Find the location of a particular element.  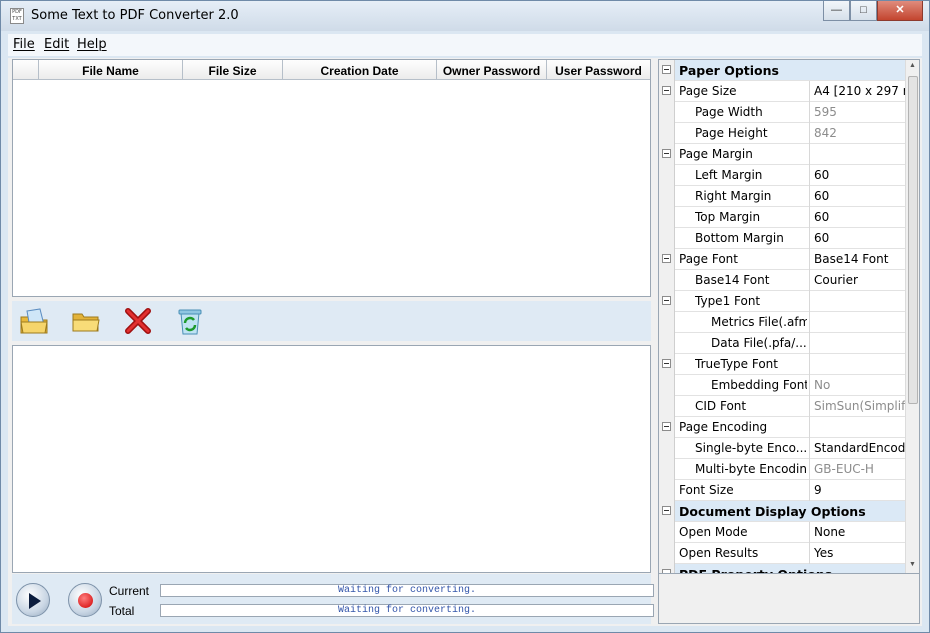

property-grid-scrollbar: ▲ ▼ is located at coordinates (912, 316).